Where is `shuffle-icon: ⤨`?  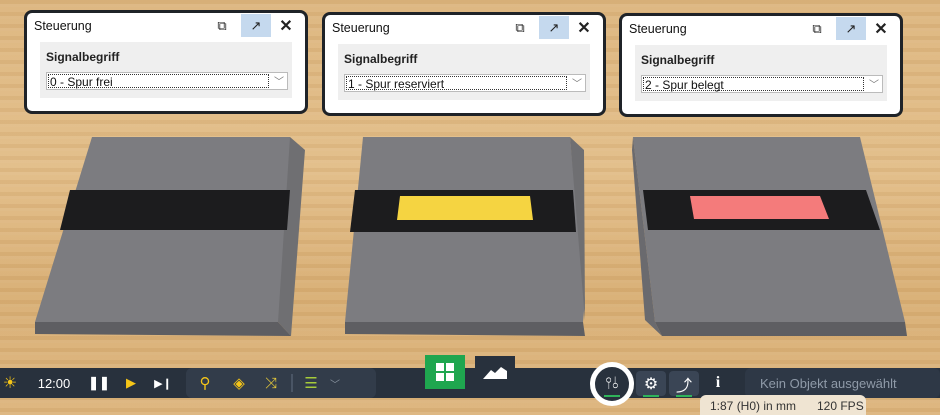
shuffle-icon: ⤨ is located at coordinates (271, 383).